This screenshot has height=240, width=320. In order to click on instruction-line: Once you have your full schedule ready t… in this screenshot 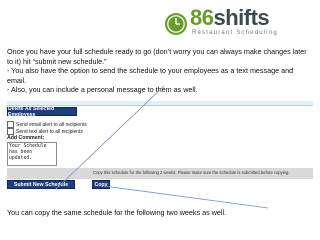, I will do `click(157, 56)`.